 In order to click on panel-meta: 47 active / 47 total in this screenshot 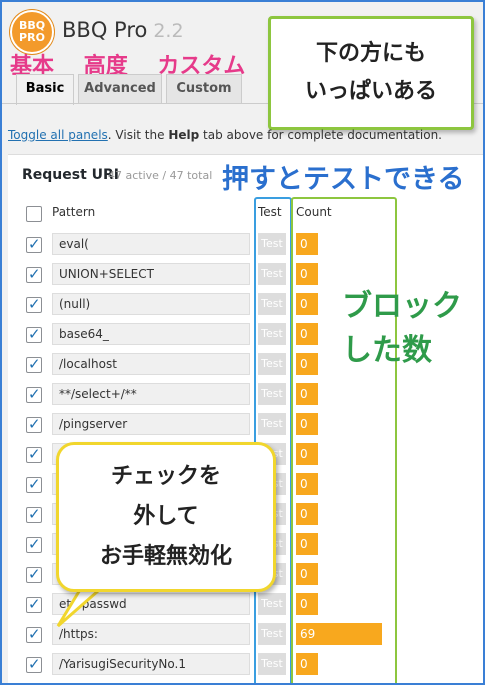, I will do `click(160, 175)`.